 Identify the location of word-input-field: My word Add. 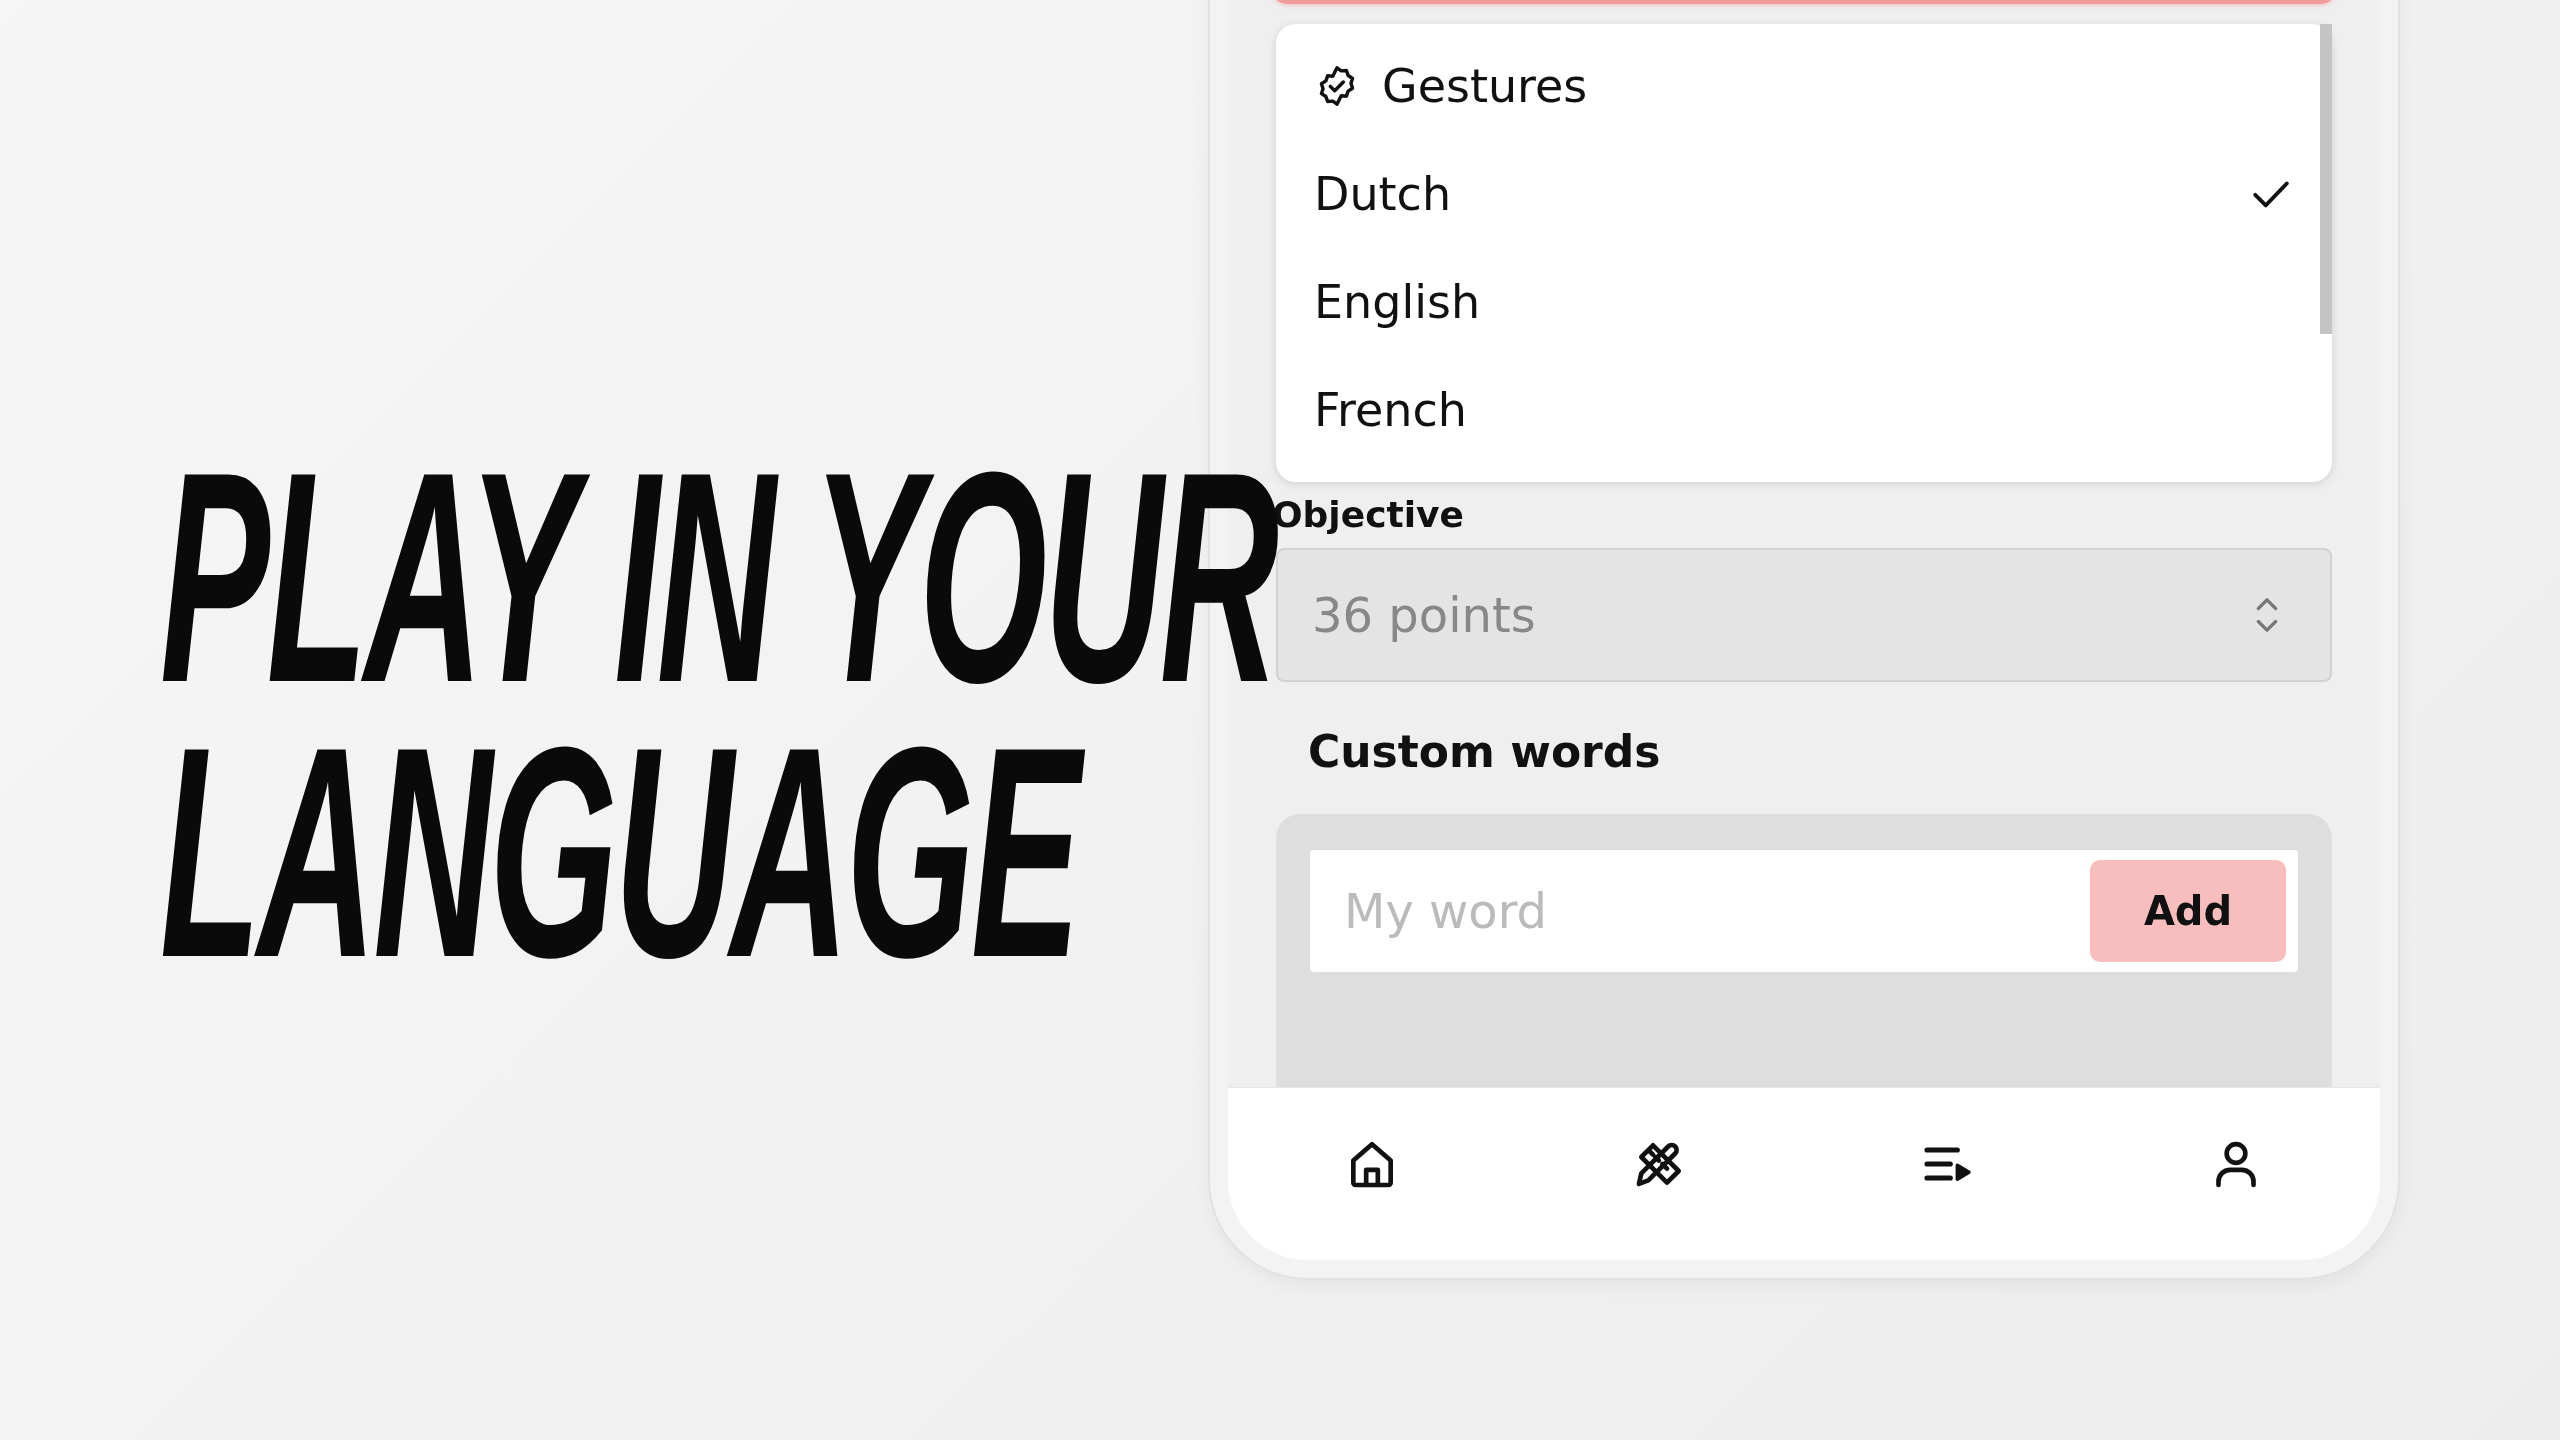
(1804, 911).